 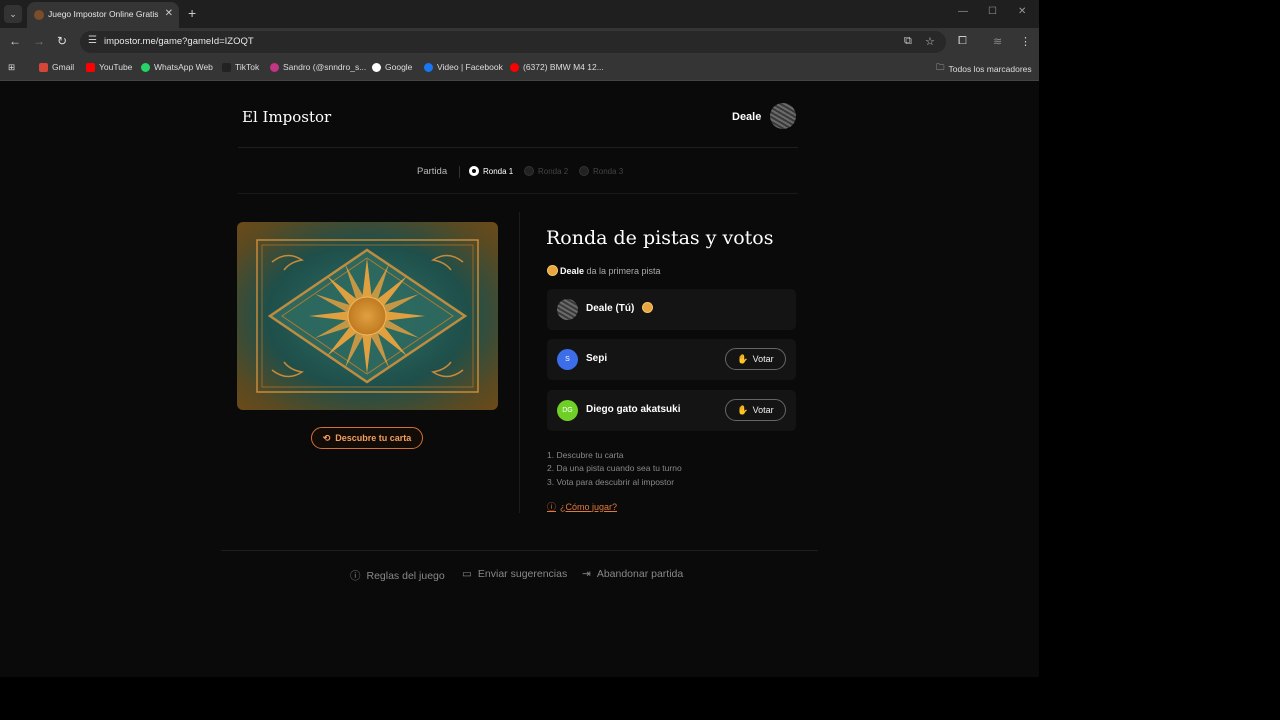 What do you see at coordinates (432, 171) in the screenshot?
I see `progress-label: Partida` at bounding box center [432, 171].